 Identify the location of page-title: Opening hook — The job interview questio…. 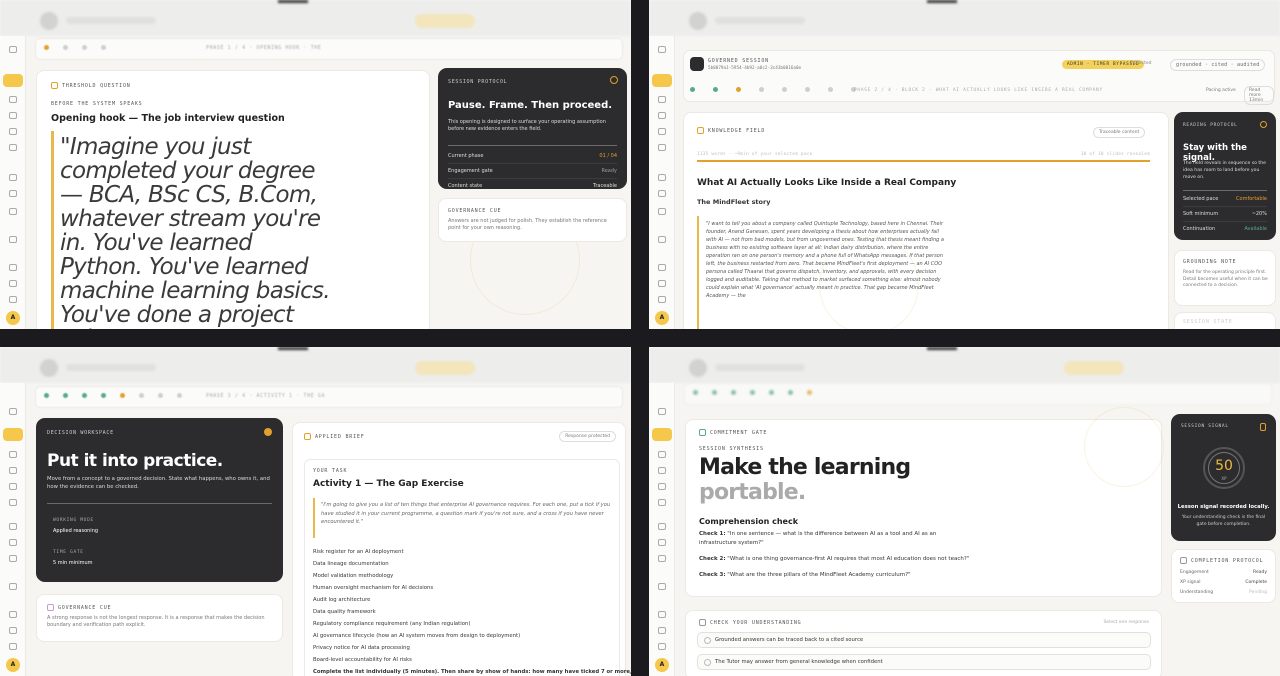
(168, 118).